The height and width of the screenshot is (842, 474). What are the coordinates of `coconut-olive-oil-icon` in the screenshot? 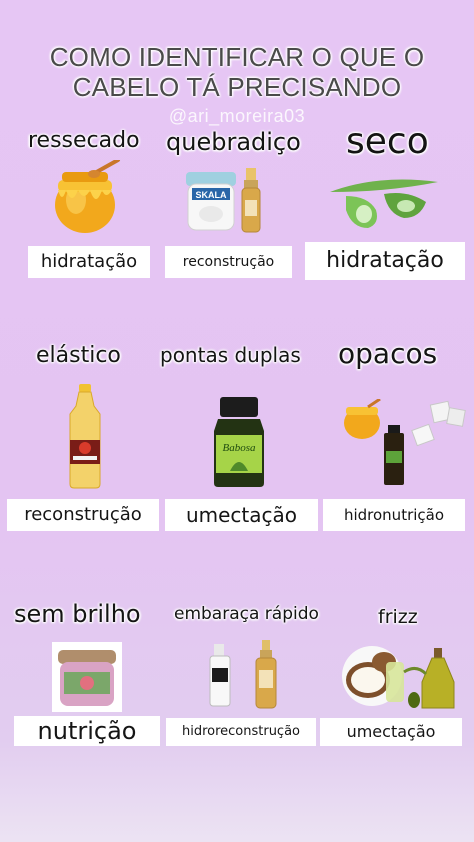 It's located at (398, 677).